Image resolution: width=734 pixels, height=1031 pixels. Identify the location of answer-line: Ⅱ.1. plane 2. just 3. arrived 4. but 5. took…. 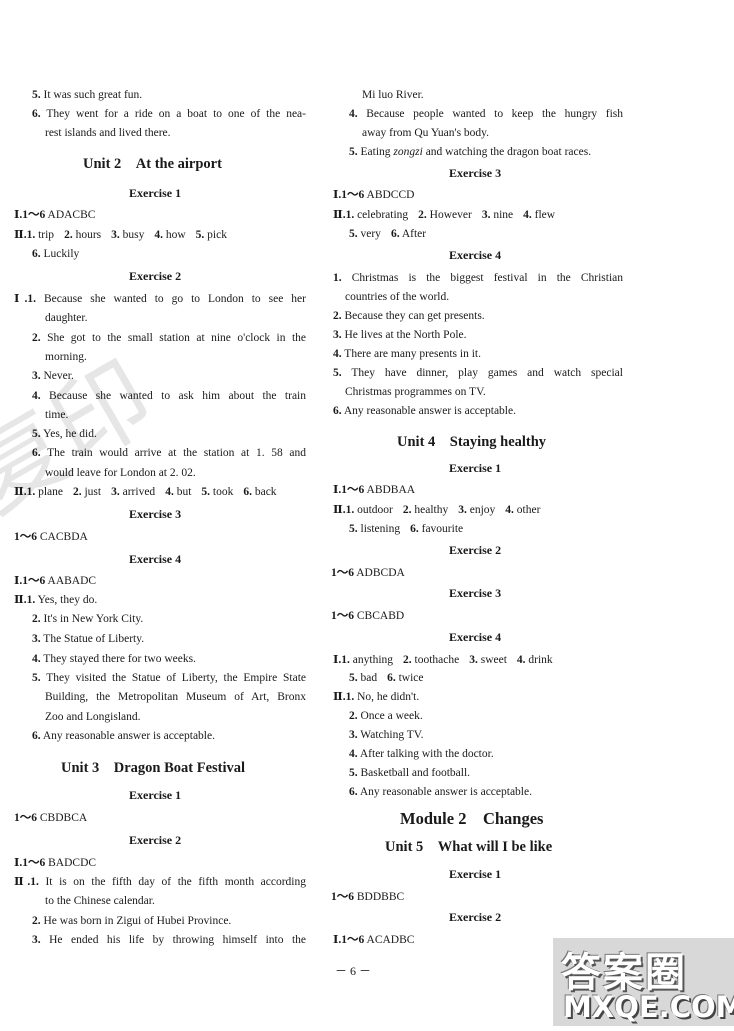
(145, 492).